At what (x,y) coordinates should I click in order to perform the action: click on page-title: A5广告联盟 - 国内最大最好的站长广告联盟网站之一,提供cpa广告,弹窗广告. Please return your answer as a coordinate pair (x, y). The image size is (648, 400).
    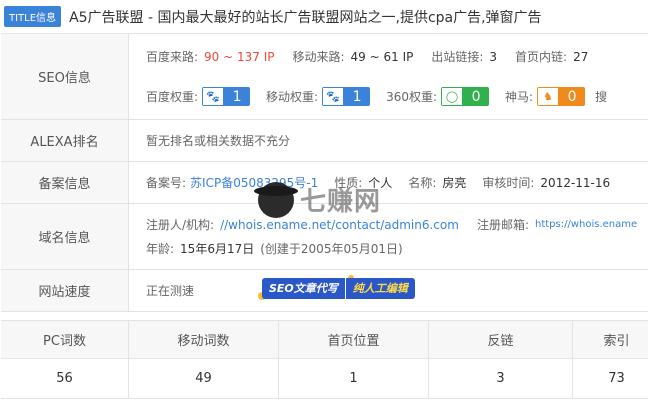
    Looking at the image, I should click on (305, 17).